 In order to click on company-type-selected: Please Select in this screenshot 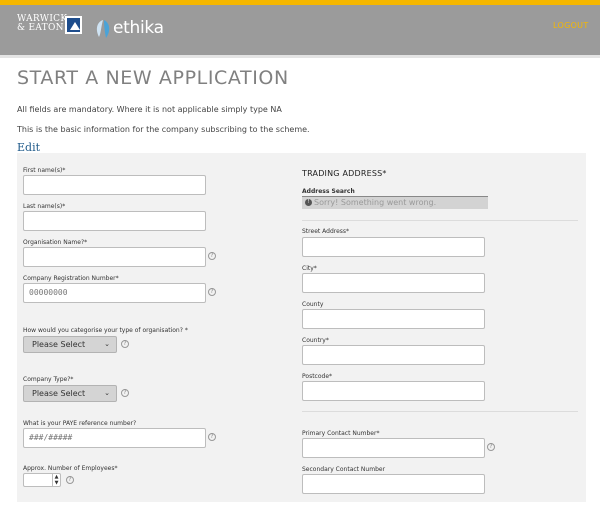, I will do `click(59, 393)`.